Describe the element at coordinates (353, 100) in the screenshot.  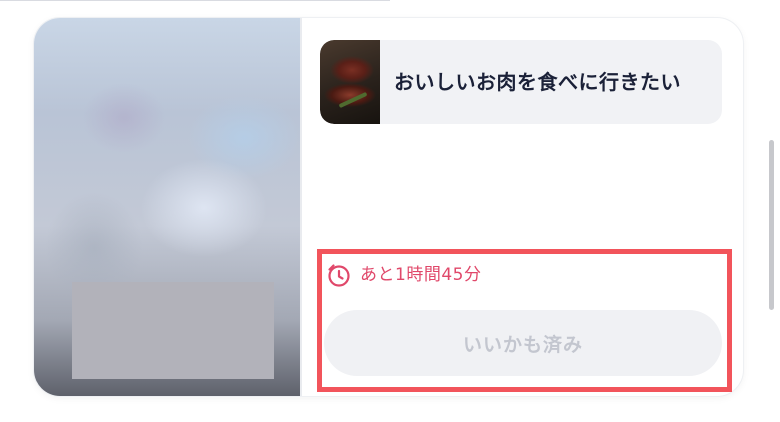
I see `herb-garnish` at that location.